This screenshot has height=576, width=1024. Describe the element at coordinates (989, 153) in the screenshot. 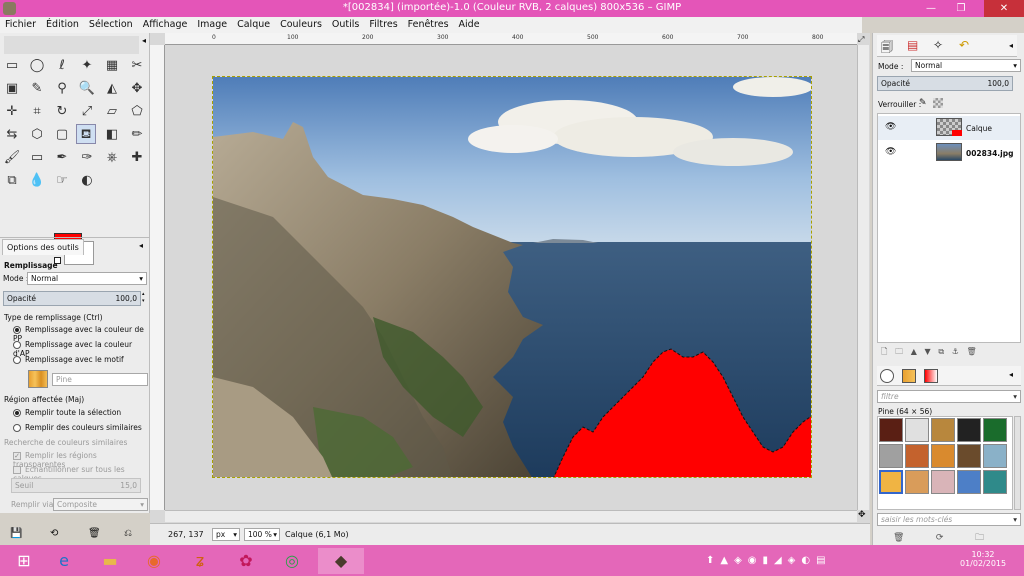

I see `layer-name: 002834.jpg` at that location.